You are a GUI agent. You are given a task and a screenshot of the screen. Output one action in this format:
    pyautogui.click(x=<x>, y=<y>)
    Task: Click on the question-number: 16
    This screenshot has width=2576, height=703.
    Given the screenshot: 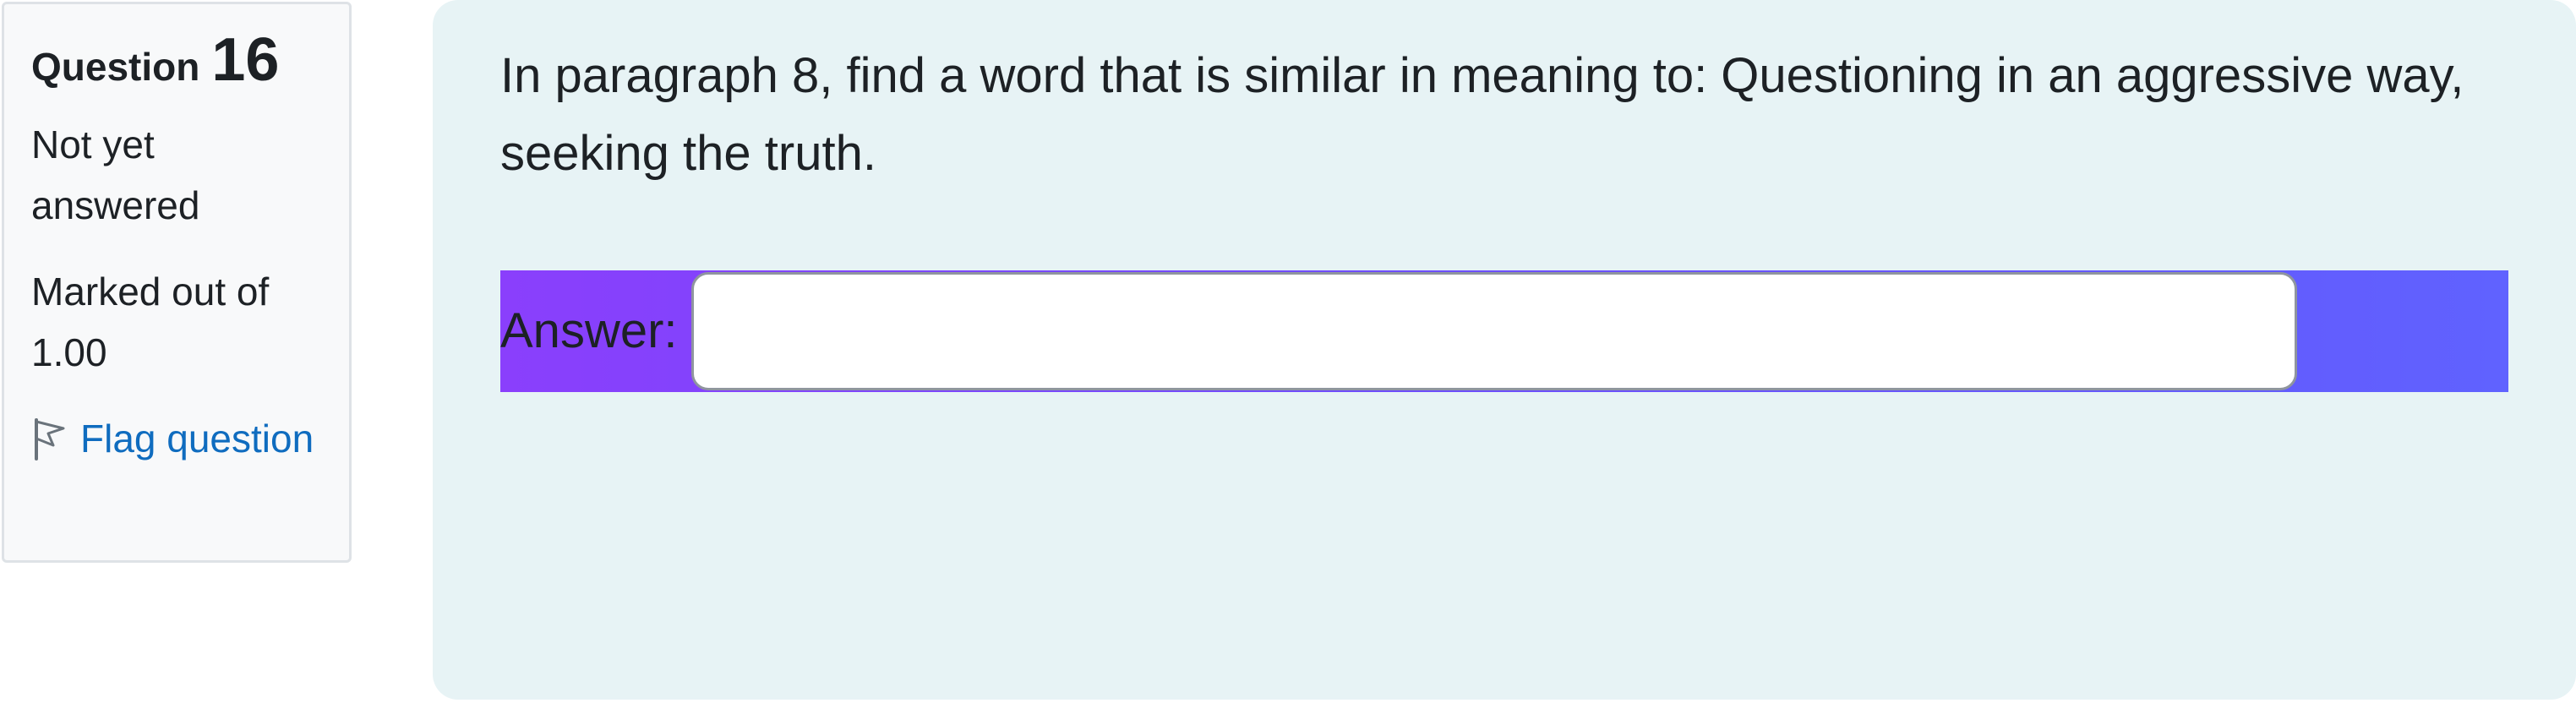 What is the action you would take?
    pyautogui.click(x=245, y=60)
    